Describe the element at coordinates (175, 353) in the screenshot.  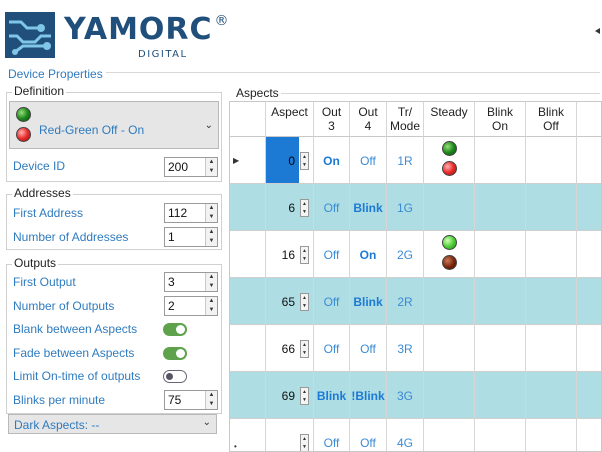
I see `fade-between-aspects-toggle` at that location.